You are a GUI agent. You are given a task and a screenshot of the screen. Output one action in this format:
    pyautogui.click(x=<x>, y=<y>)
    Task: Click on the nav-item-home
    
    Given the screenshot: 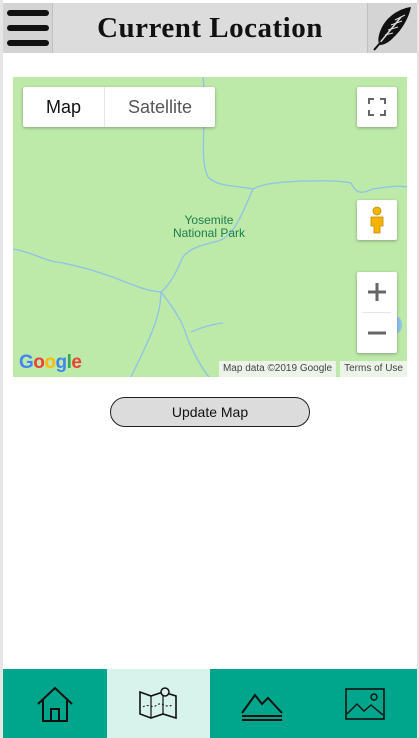 What is the action you would take?
    pyautogui.click(x=55, y=703)
    